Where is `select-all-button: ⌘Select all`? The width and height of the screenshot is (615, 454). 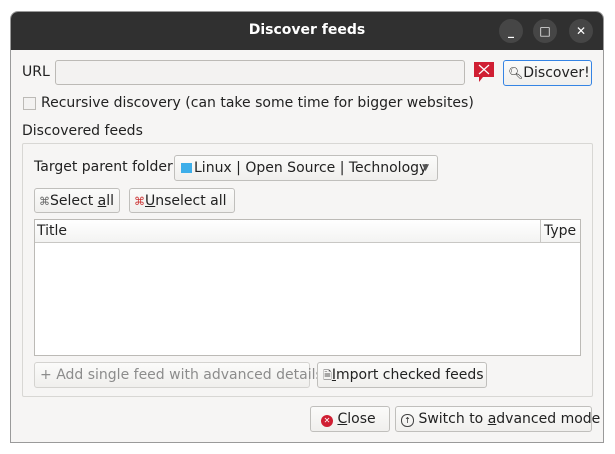 select-all-button: ⌘Select all is located at coordinates (77, 200).